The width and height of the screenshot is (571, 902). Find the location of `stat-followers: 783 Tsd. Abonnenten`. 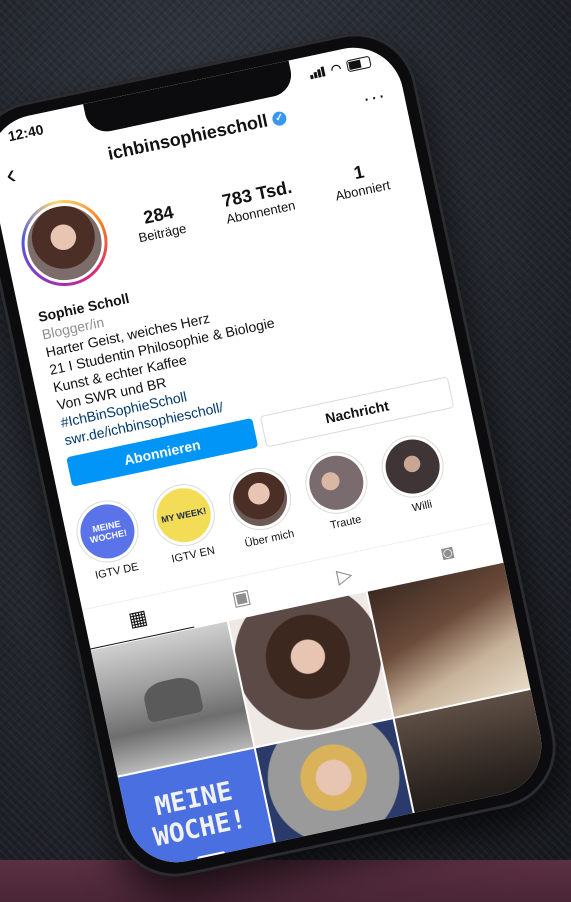

stat-followers: 783 Tsd. Abonnenten is located at coordinates (258, 202).